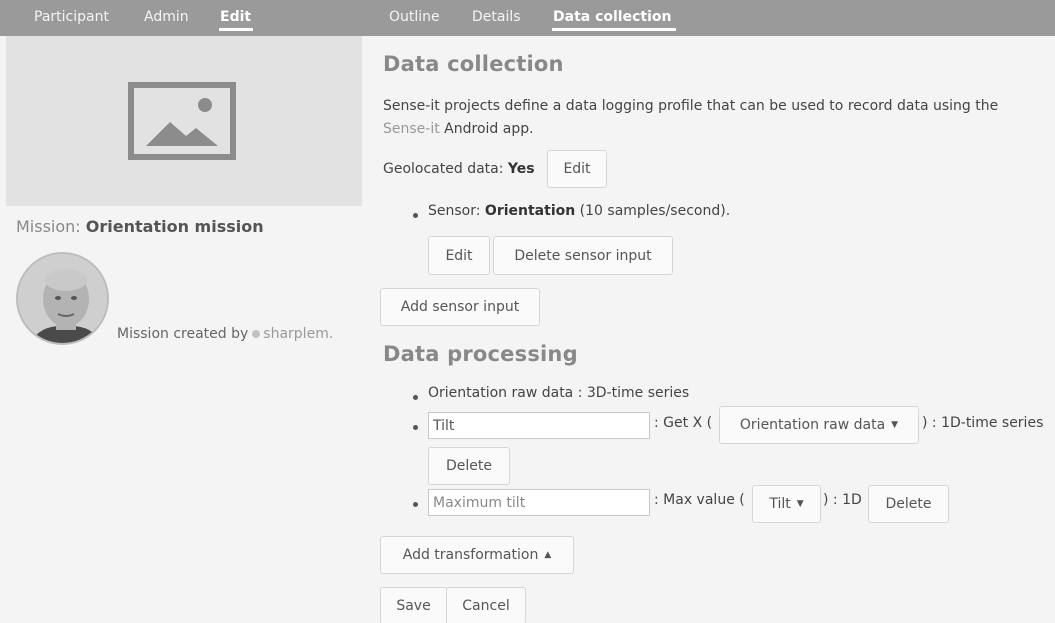  I want to click on tab-data-collection-underline, so click(614, 29).